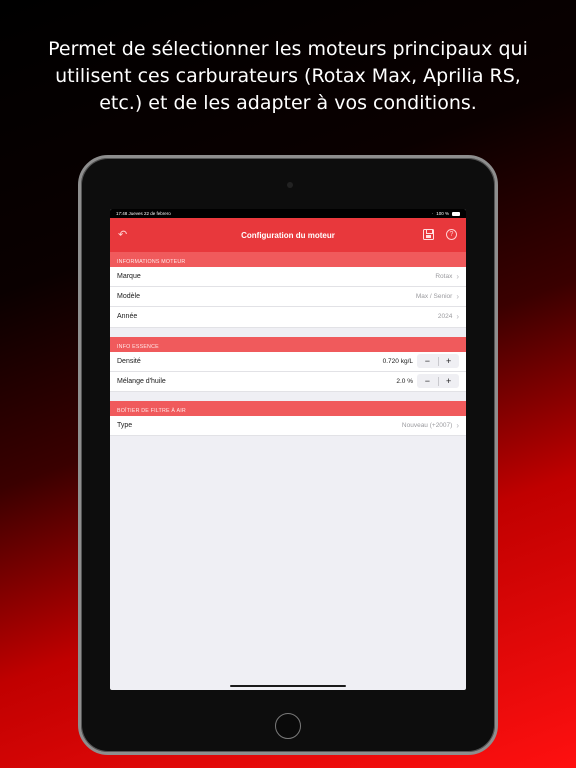 This screenshot has height=768, width=576. Describe the element at coordinates (290, 185) in the screenshot. I see `front-camera` at that location.